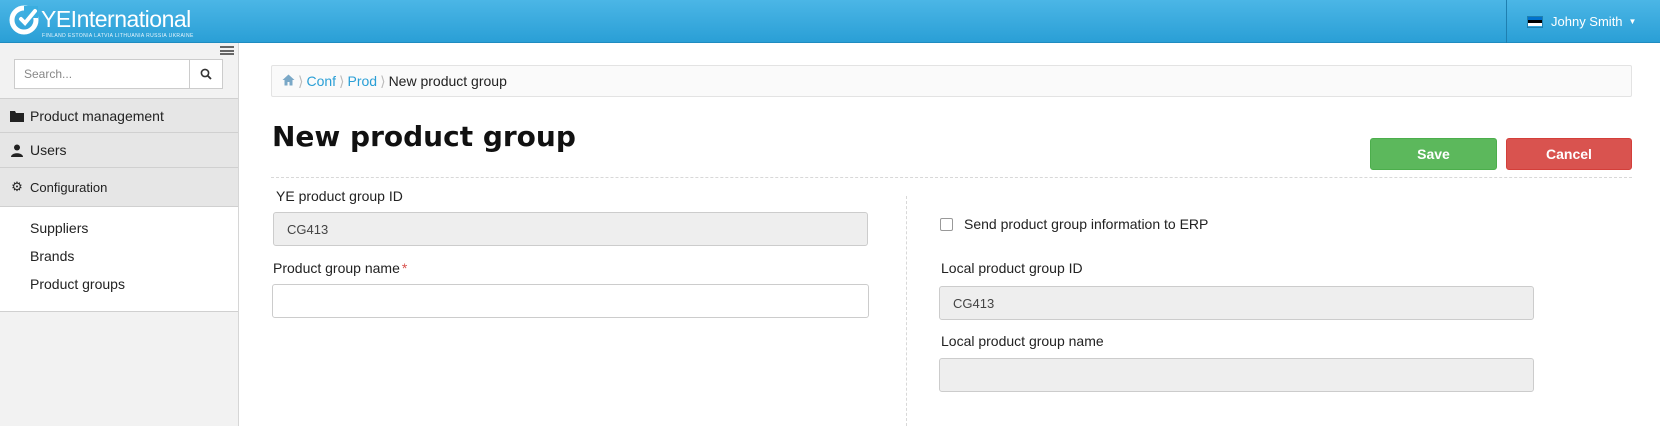  I want to click on folder-icon, so click(17, 116).